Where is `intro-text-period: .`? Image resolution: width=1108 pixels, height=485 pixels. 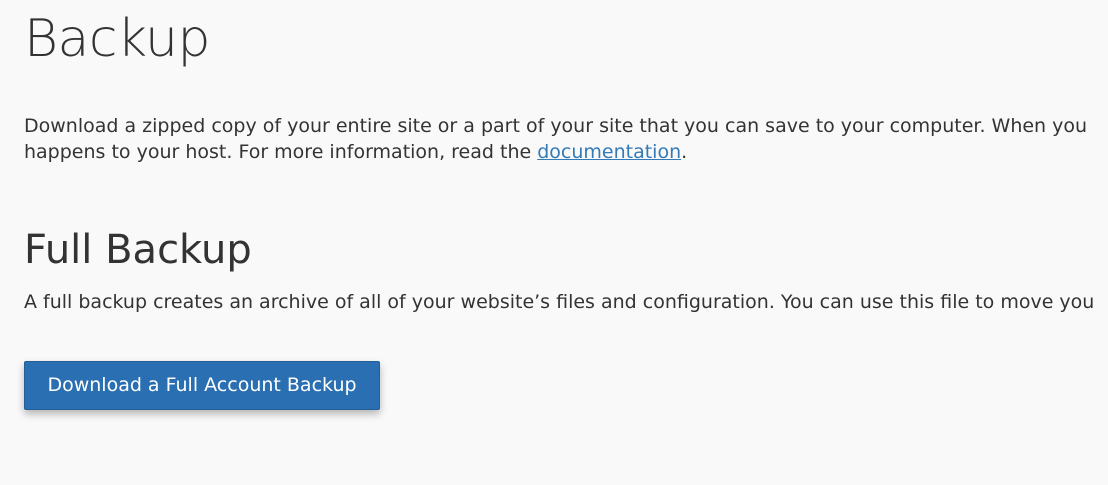
intro-text-period: . is located at coordinates (684, 152).